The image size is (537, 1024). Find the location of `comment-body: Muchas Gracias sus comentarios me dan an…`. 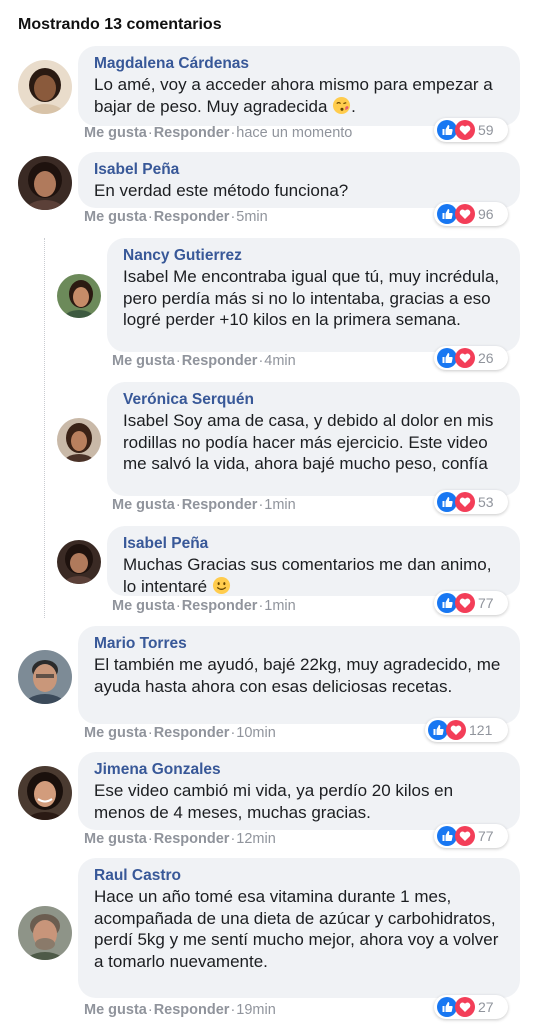

comment-body: Muchas Gracias sus comentarios me dan an… is located at coordinates (307, 575).